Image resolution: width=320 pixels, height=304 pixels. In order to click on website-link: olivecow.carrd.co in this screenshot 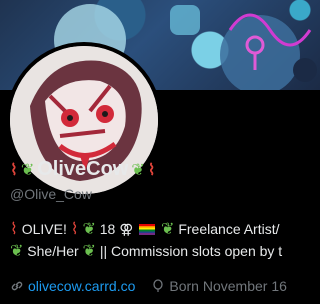, I will do `click(81, 286)`.